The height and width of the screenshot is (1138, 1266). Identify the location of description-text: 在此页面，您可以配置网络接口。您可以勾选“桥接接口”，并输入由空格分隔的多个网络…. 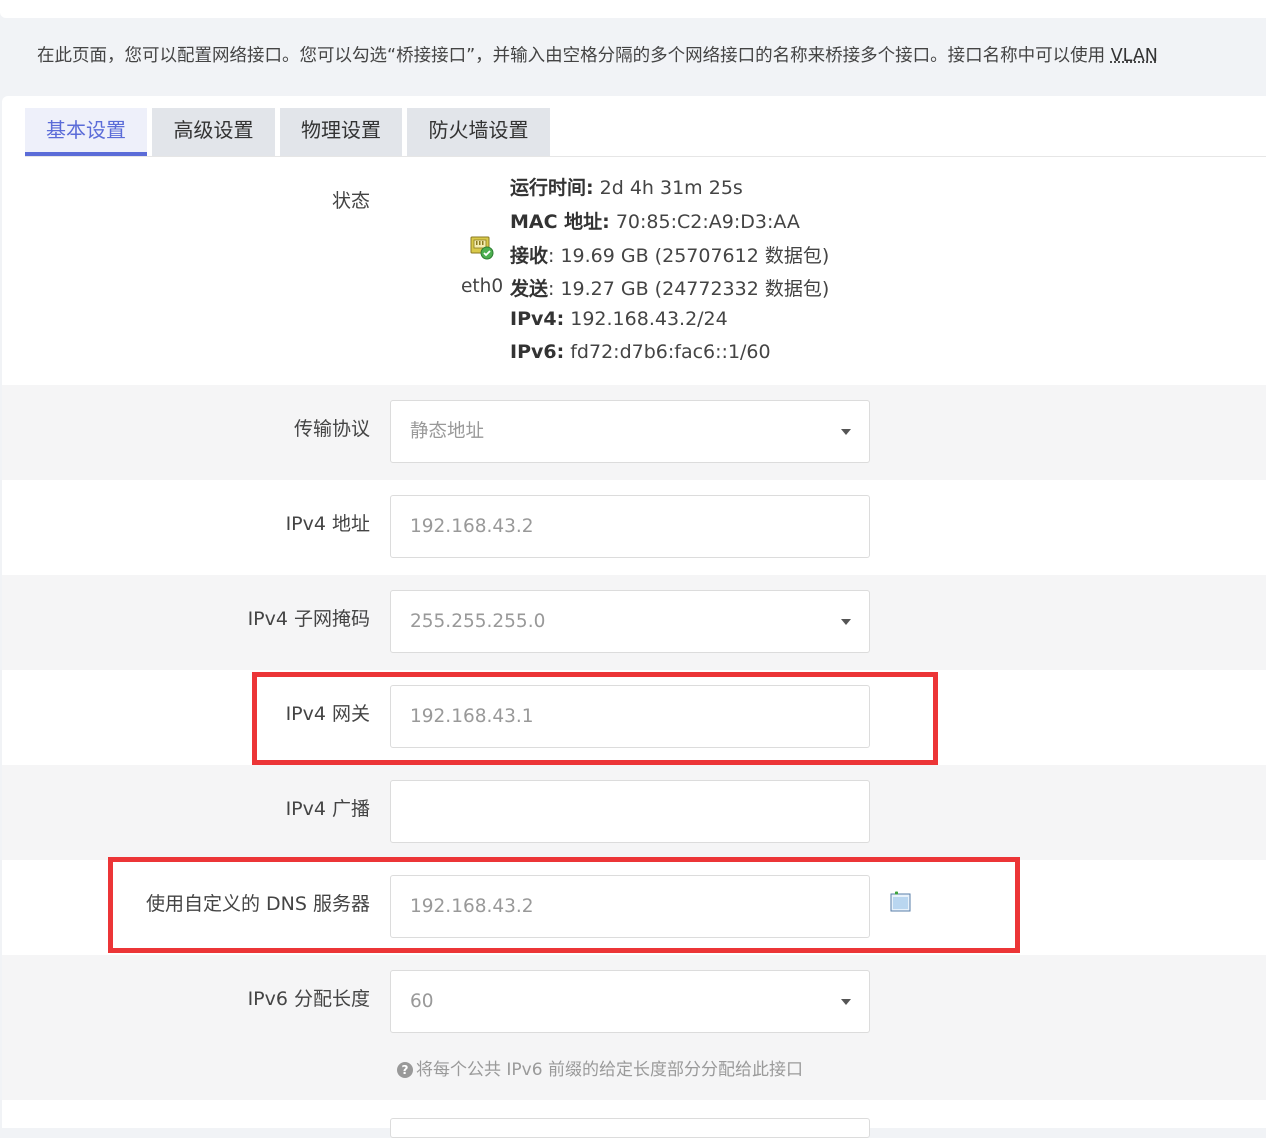
(574, 56).